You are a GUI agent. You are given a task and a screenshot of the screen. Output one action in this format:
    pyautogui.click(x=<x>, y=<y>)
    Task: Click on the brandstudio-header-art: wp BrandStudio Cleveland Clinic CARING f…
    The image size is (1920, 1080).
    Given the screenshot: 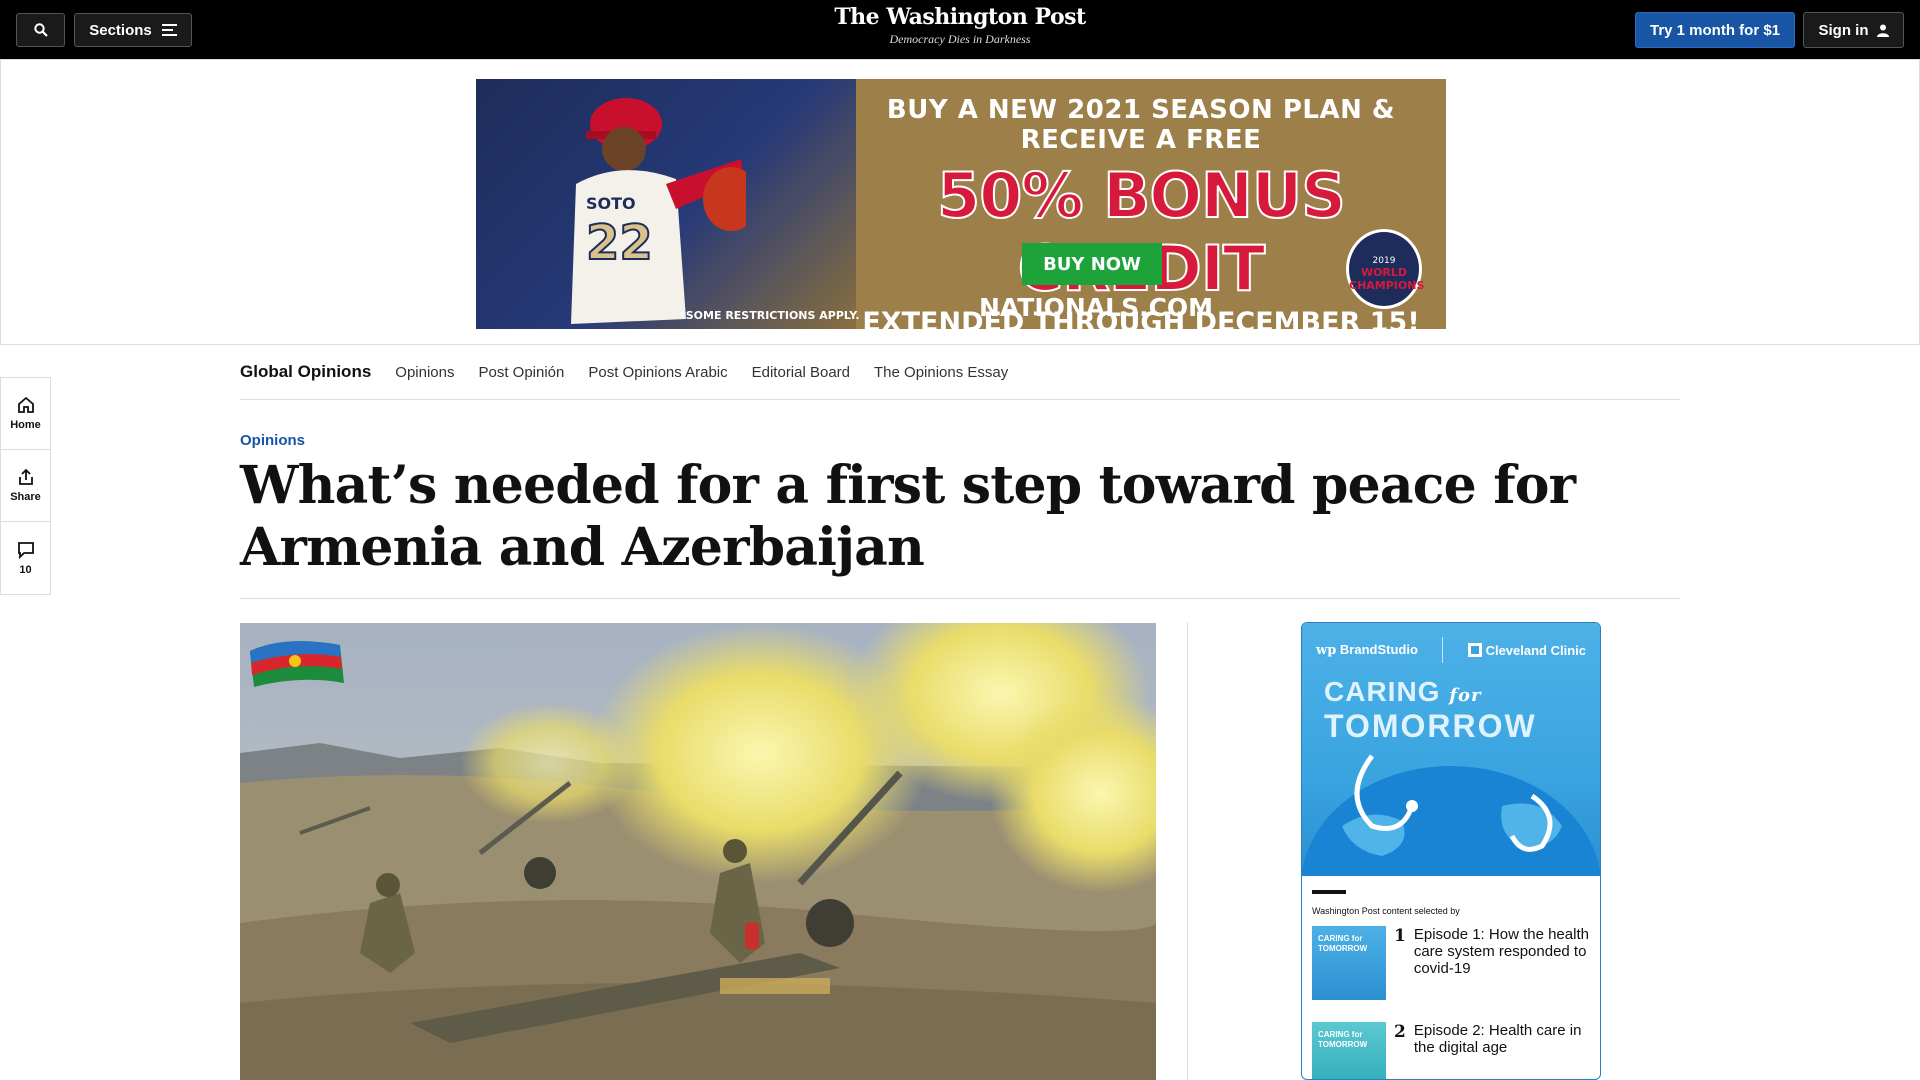 What is the action you would take?
    pyautogui.click(x=1451, y=749)
    